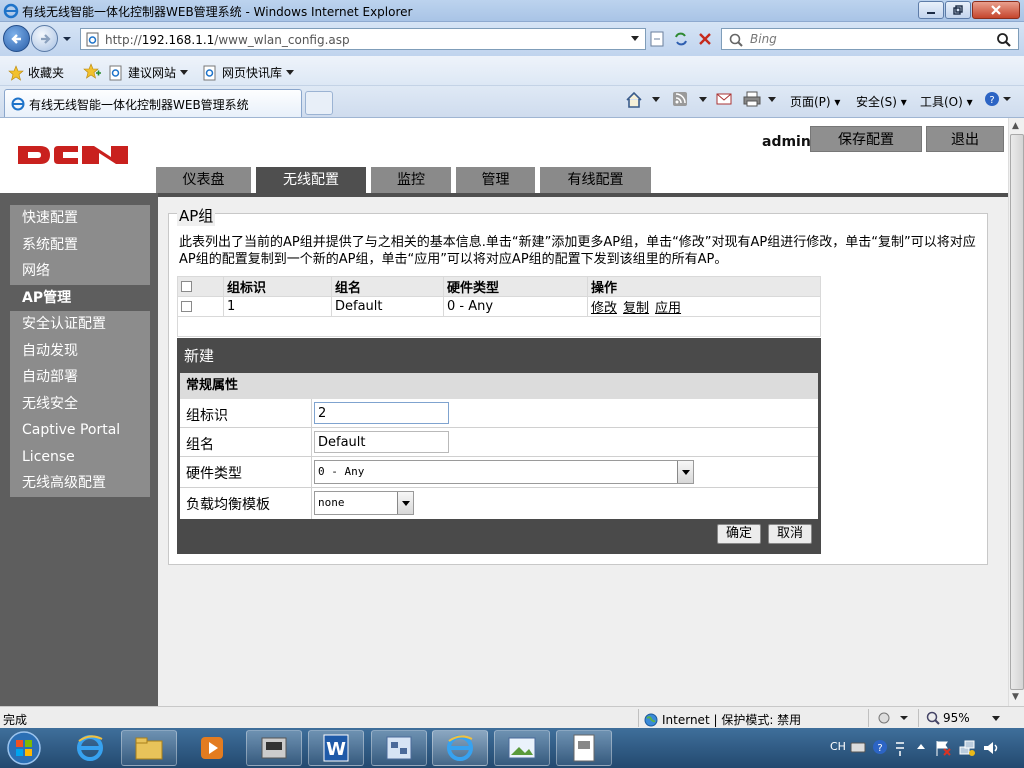  Describe the element at coordinates (495, 180) in the screenshot. I see `tab-management: 管理` at that location.